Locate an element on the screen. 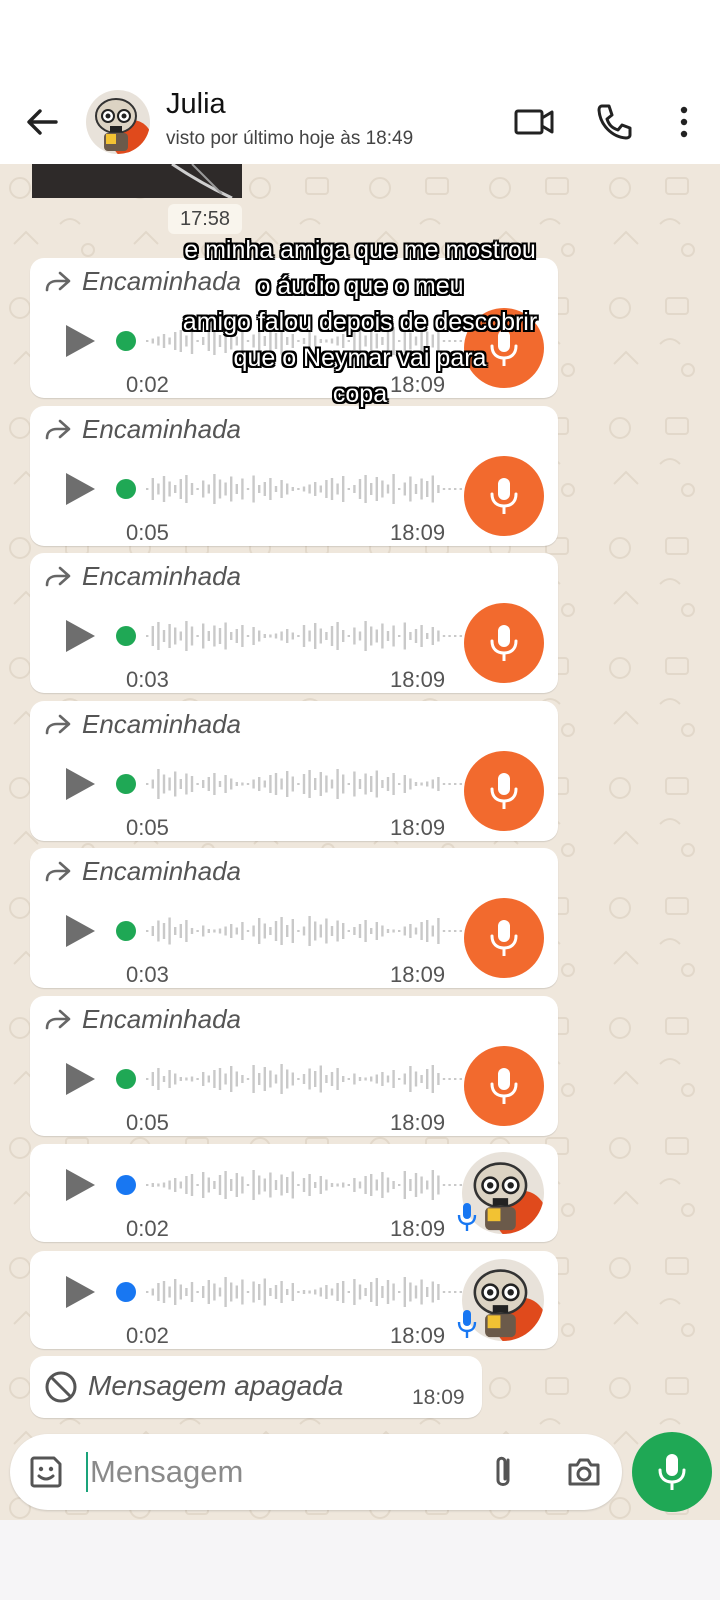 The width and height of the screenshot is (720, 1600). message-composer is located at coordinates (316, 1472).